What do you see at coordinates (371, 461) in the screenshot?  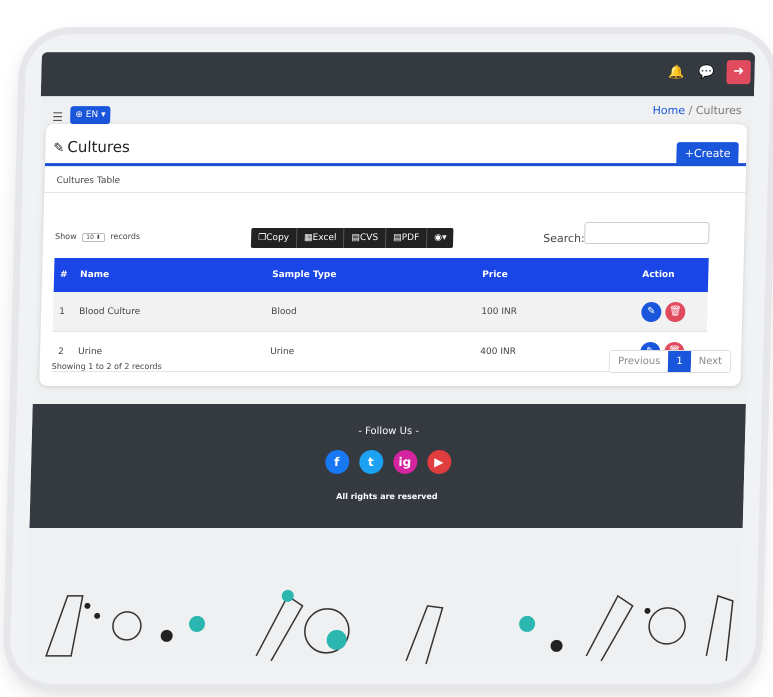 I see `twitter-icon: t` at bounding box center [371, 461].